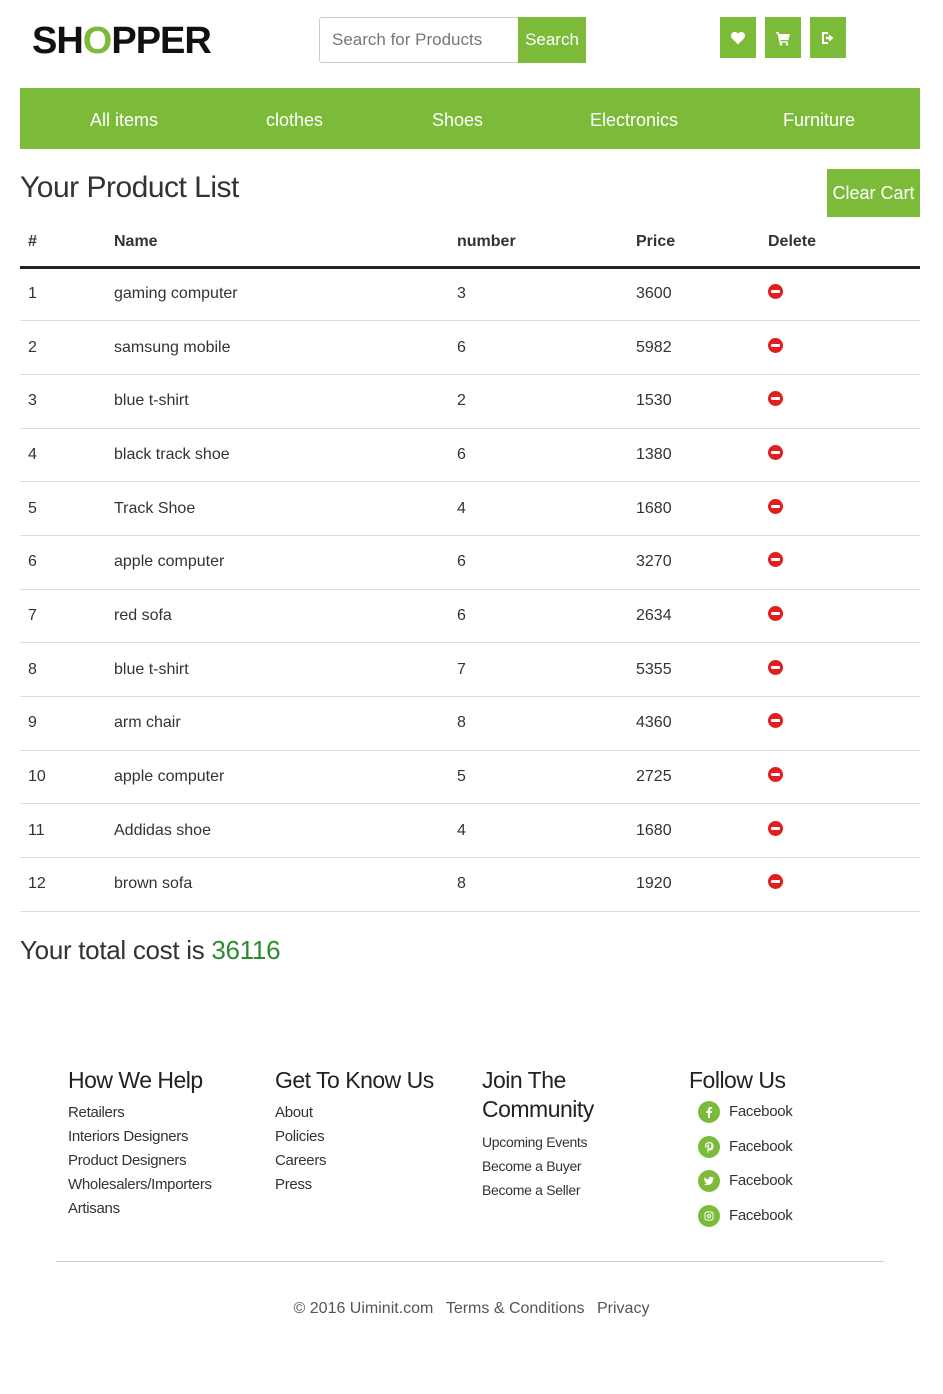 The height and width of the screenshot is (1394, 943). What do you see at coordinates (470, 1261) in the screenshot?
I see `footer-divider` at bounding box center [470, 1261].